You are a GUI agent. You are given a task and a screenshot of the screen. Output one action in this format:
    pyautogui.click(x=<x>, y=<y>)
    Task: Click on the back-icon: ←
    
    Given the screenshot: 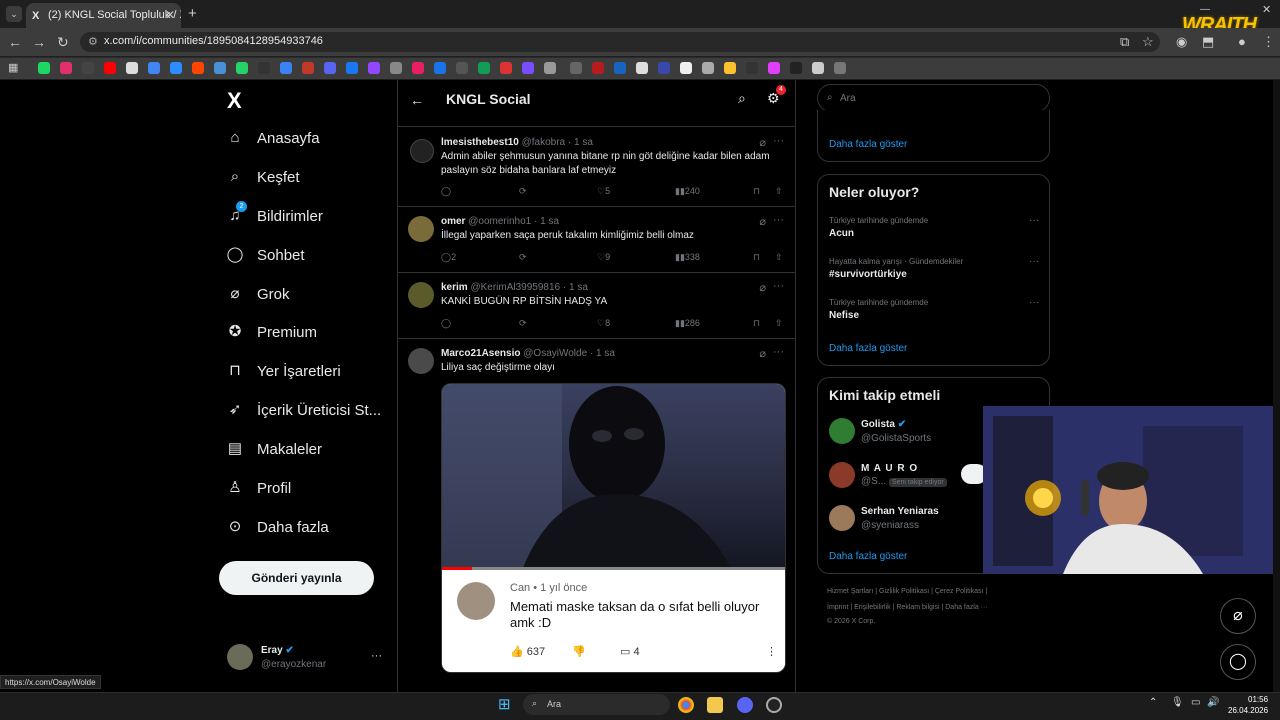 What is the action you would take?
    pyautogui.click(x=15, y=42)
    